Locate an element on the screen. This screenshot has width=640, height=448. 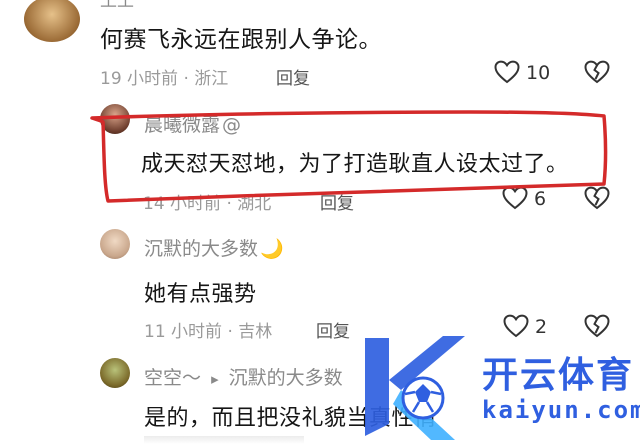
comment-text: 何赛飞永远在跟别人争论。 is located at coordinates (241, 40).